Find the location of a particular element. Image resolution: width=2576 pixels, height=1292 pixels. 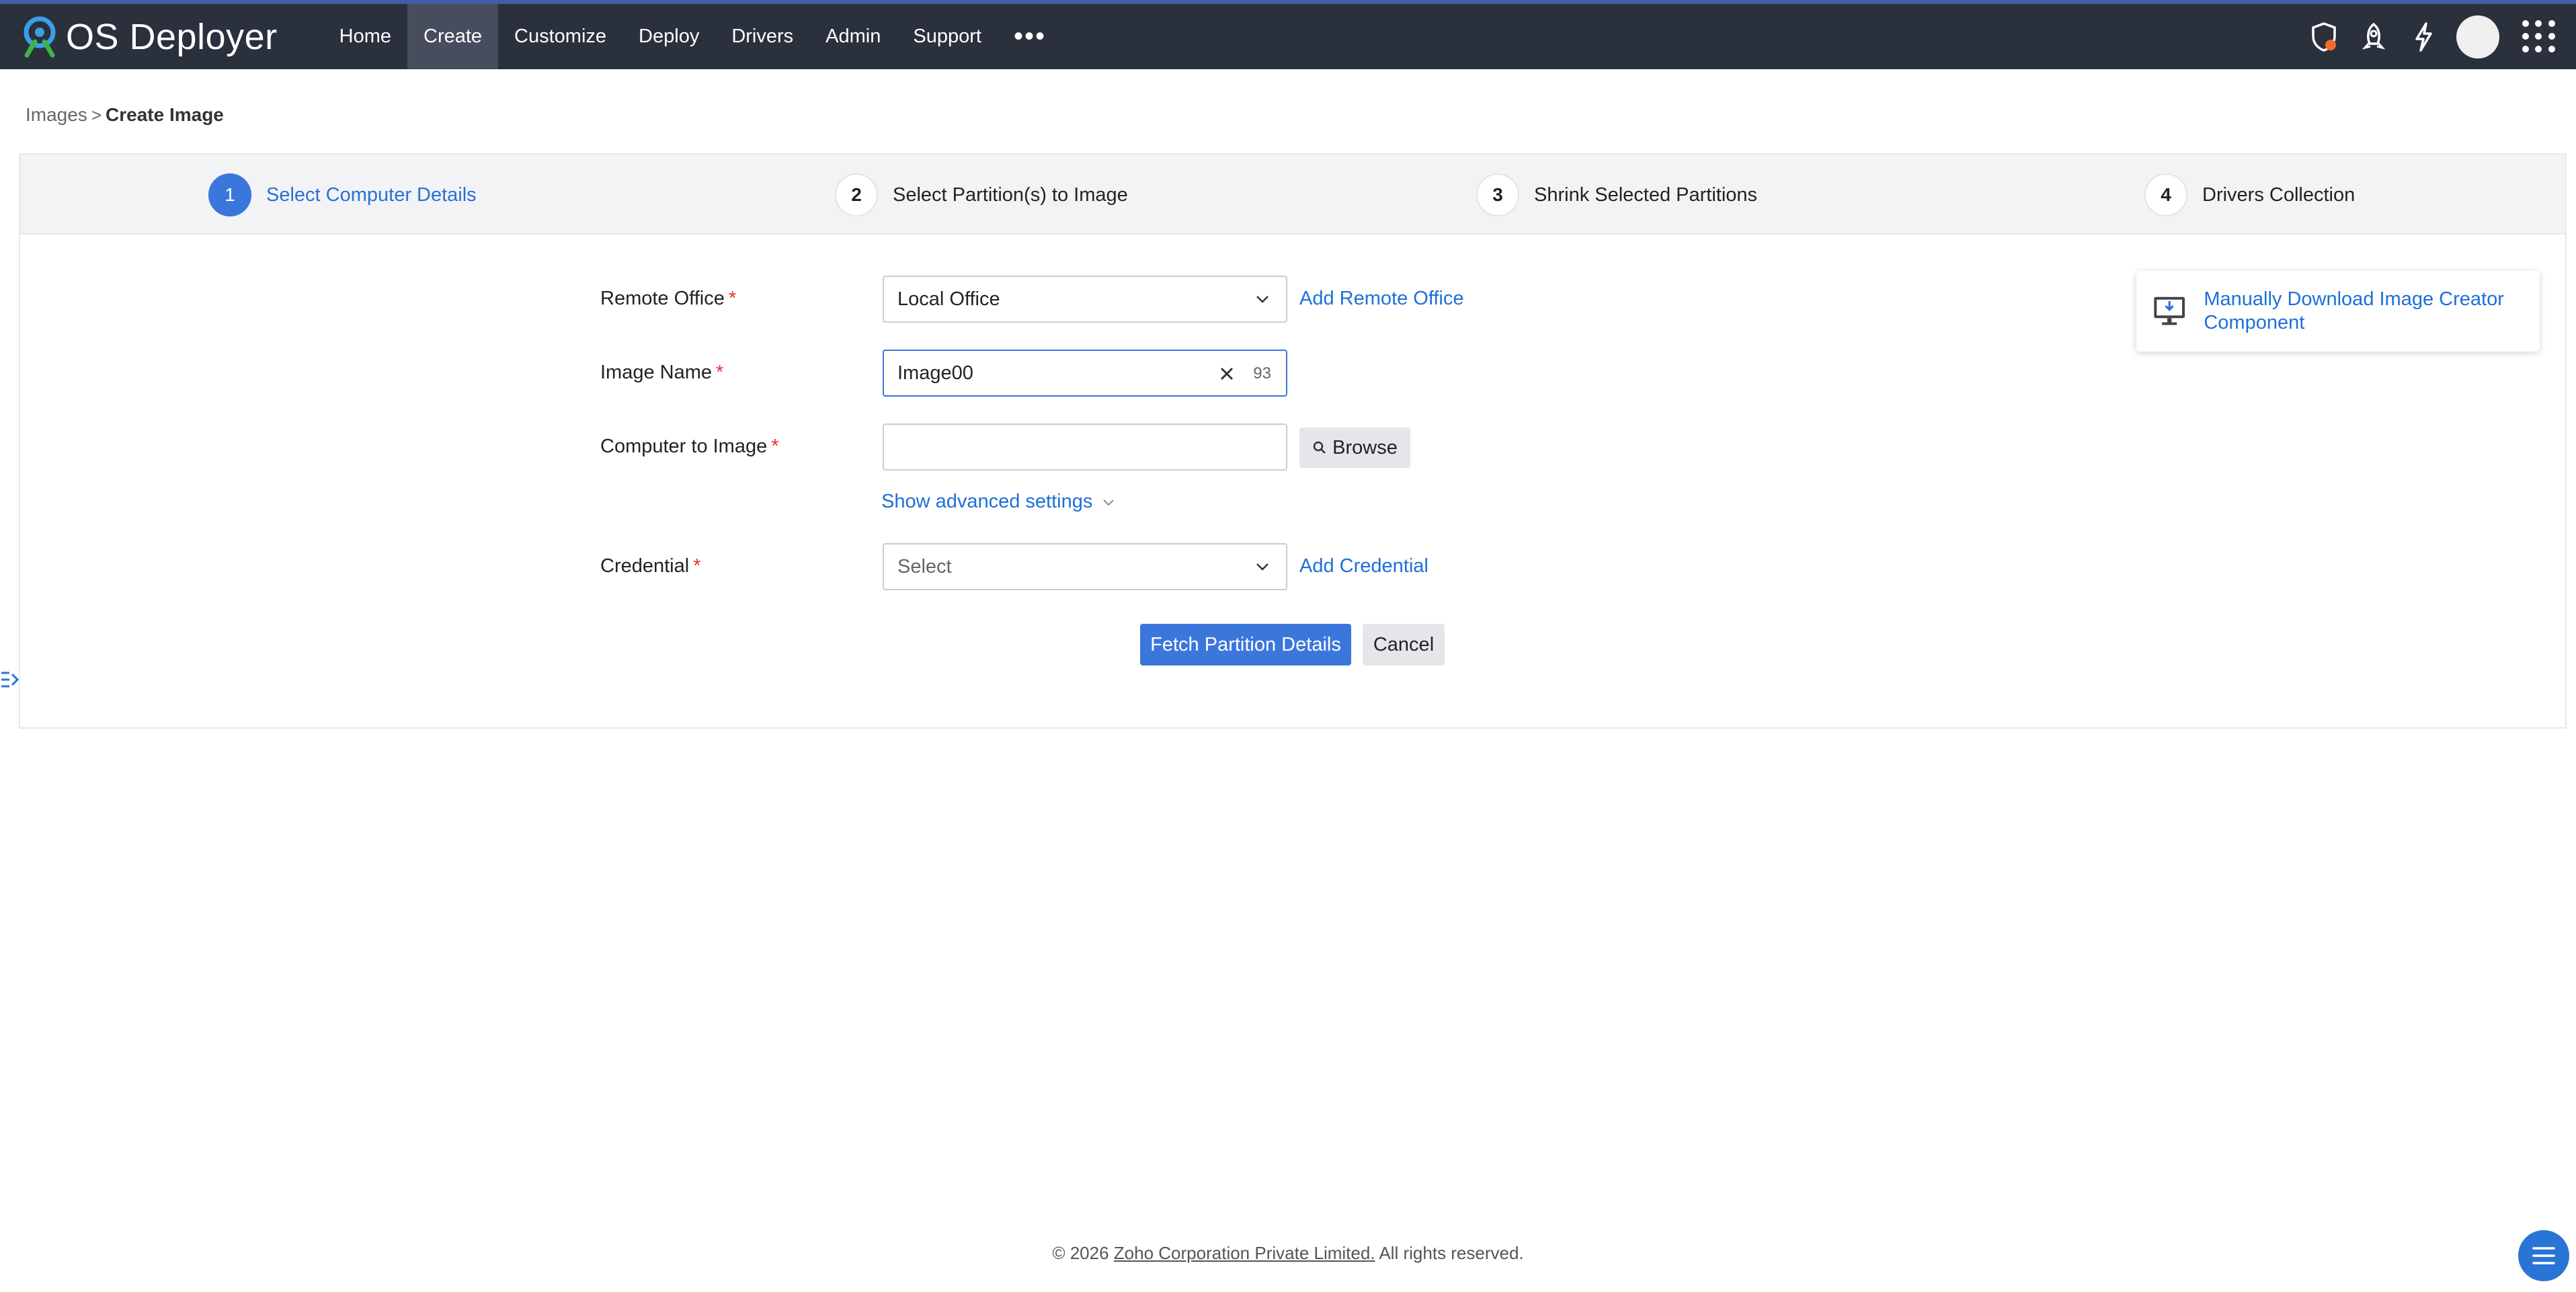

lightning-icon is located at coordinates (2423, 37).